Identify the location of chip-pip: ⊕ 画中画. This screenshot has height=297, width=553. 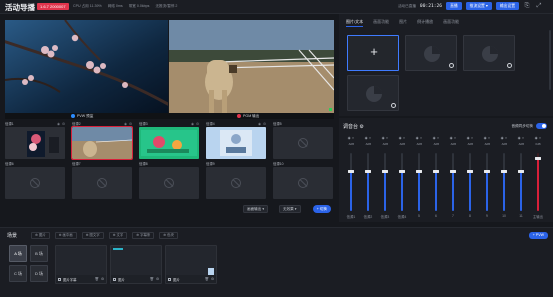
(65, 235).